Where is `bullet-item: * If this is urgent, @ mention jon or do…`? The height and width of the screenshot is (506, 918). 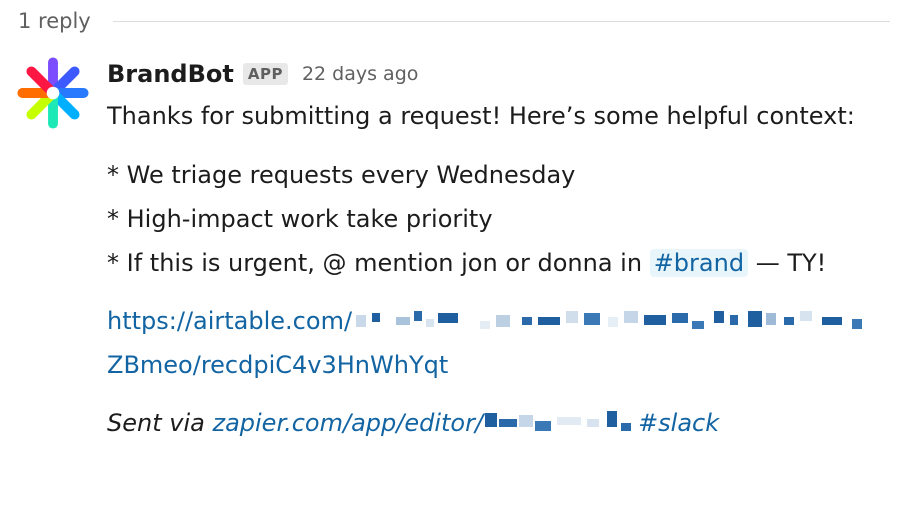
bullet-item: * If this is urgent, @ mention jon or do… is located at coordinates (502, 263).